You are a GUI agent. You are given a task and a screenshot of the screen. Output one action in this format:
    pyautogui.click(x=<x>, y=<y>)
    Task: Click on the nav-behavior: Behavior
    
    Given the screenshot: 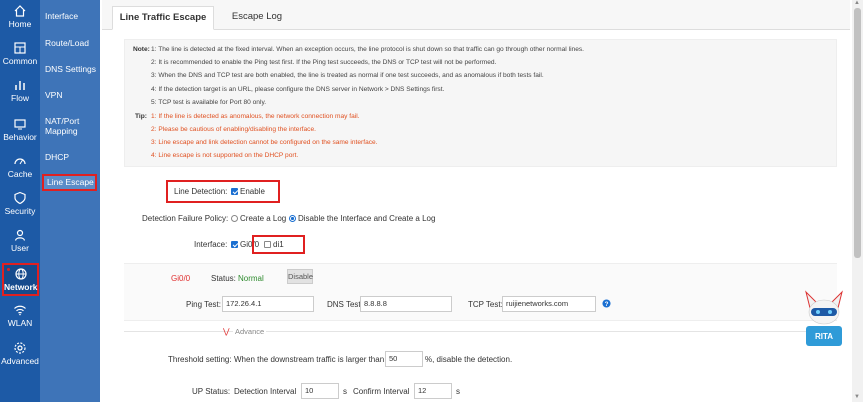 What is the action you would take?
    pyautogui.click(x=20, y=129)
    